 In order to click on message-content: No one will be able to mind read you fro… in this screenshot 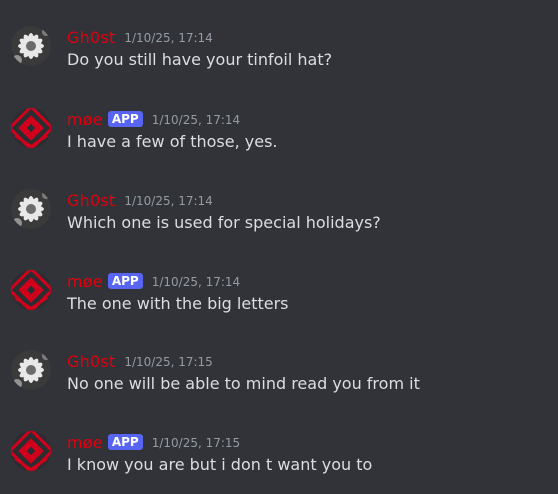, I will do `click(243, 383)`.